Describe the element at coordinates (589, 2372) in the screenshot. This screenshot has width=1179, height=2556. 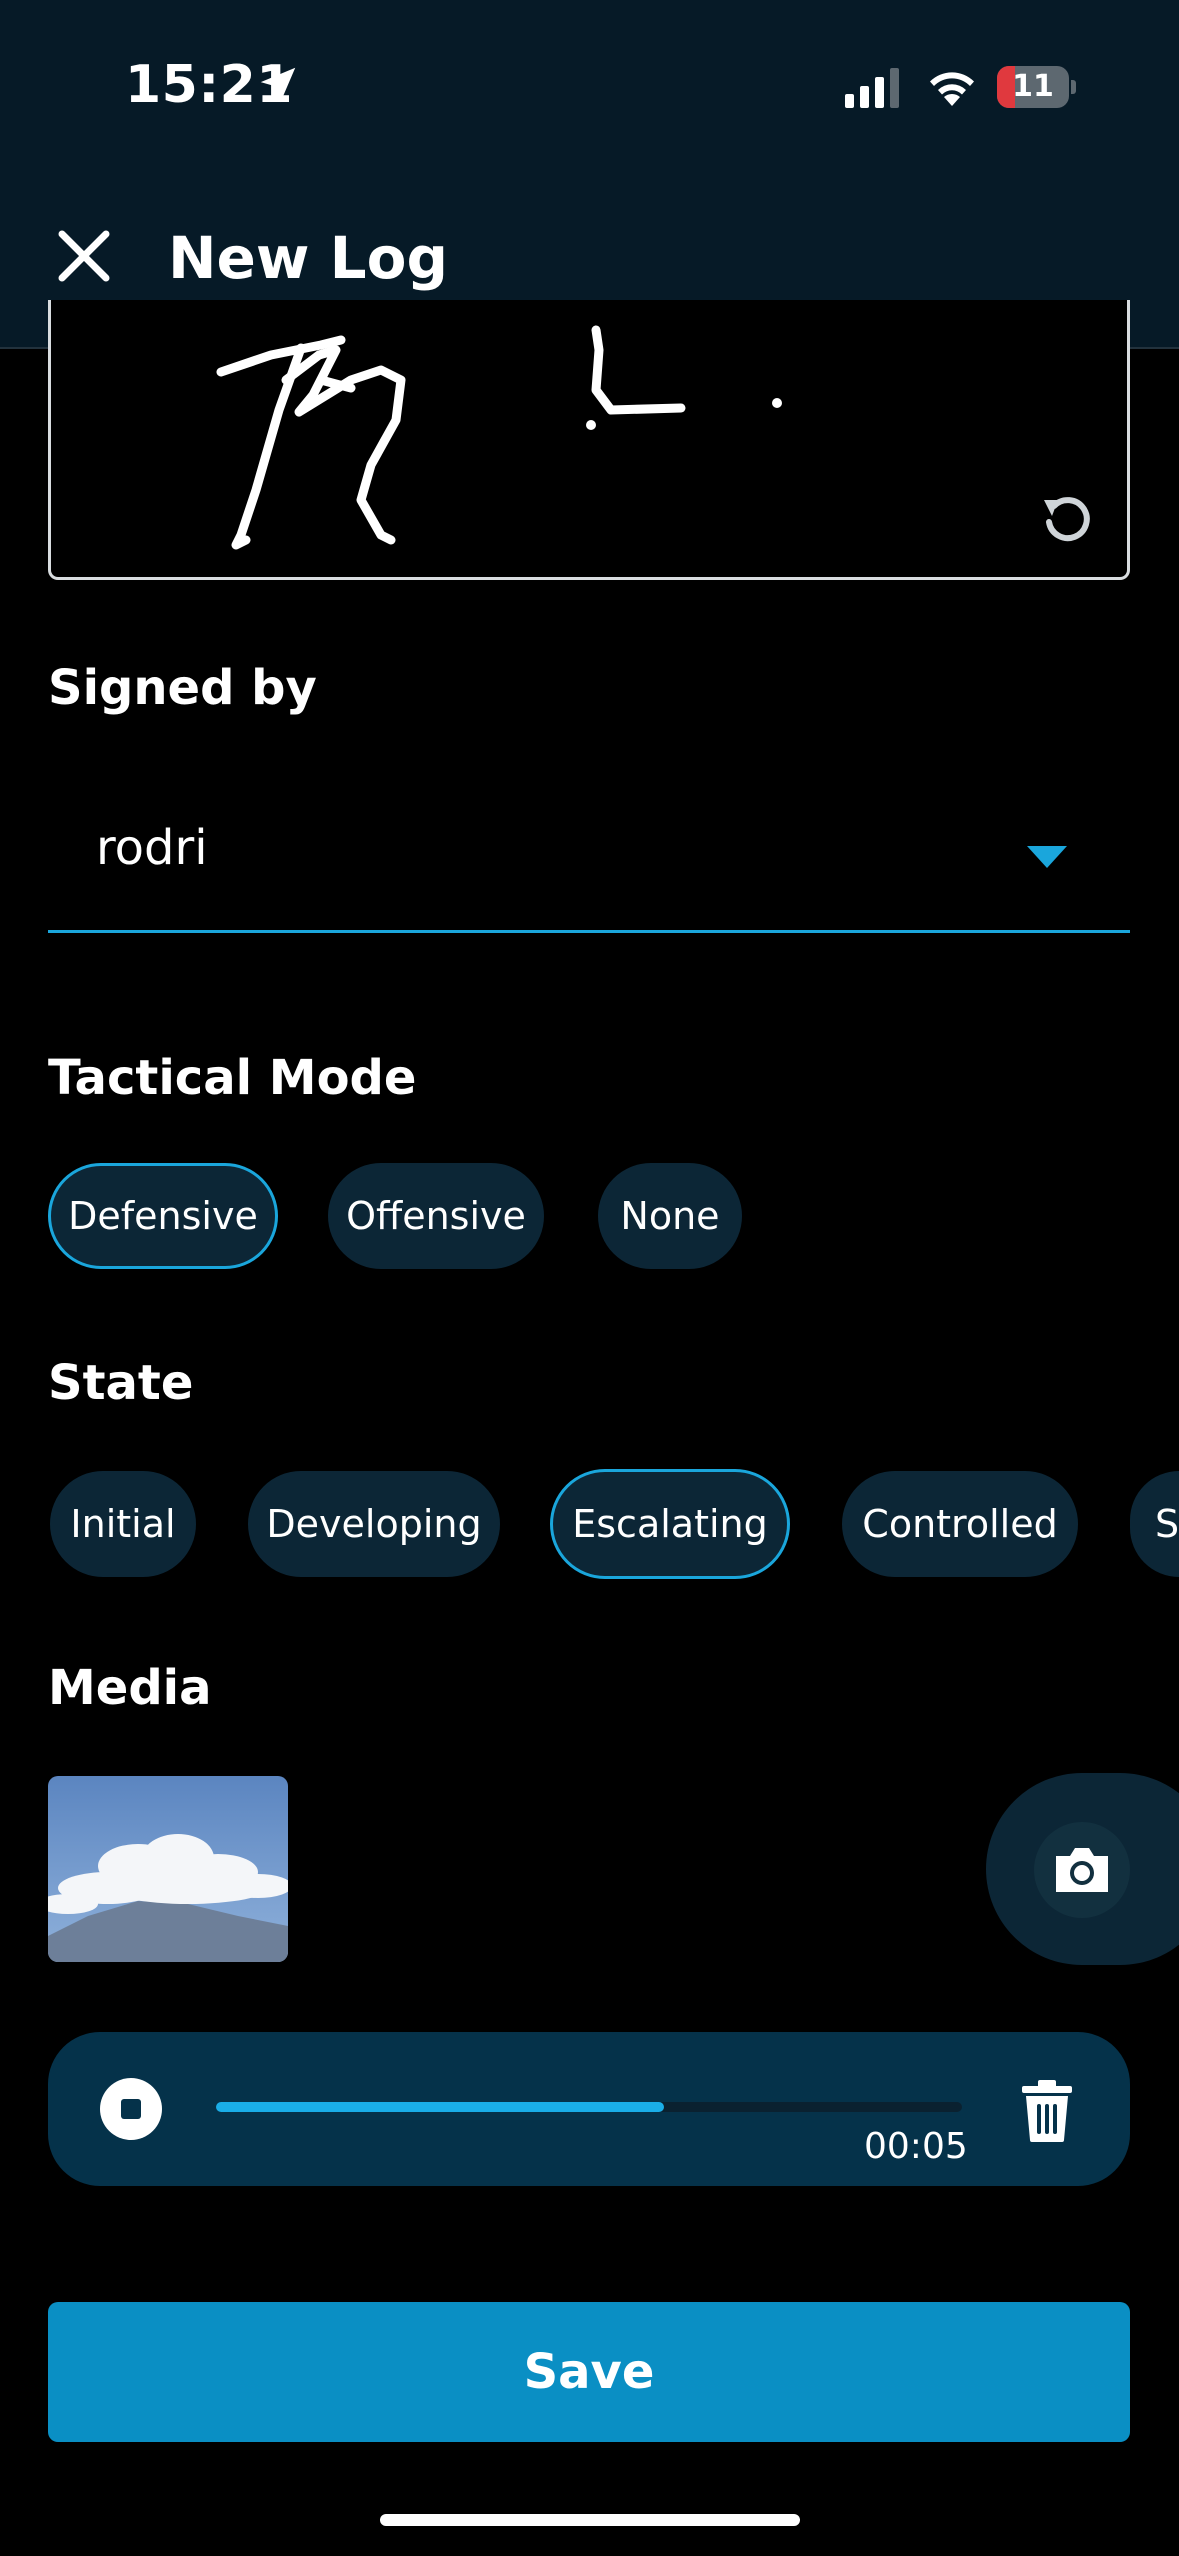
I see `save-button: Save` at that location.